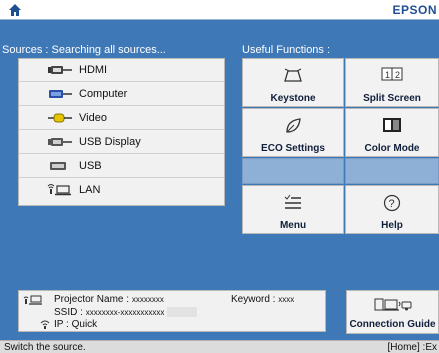  I want to click on source-label: USB Display, so click(110, 142).